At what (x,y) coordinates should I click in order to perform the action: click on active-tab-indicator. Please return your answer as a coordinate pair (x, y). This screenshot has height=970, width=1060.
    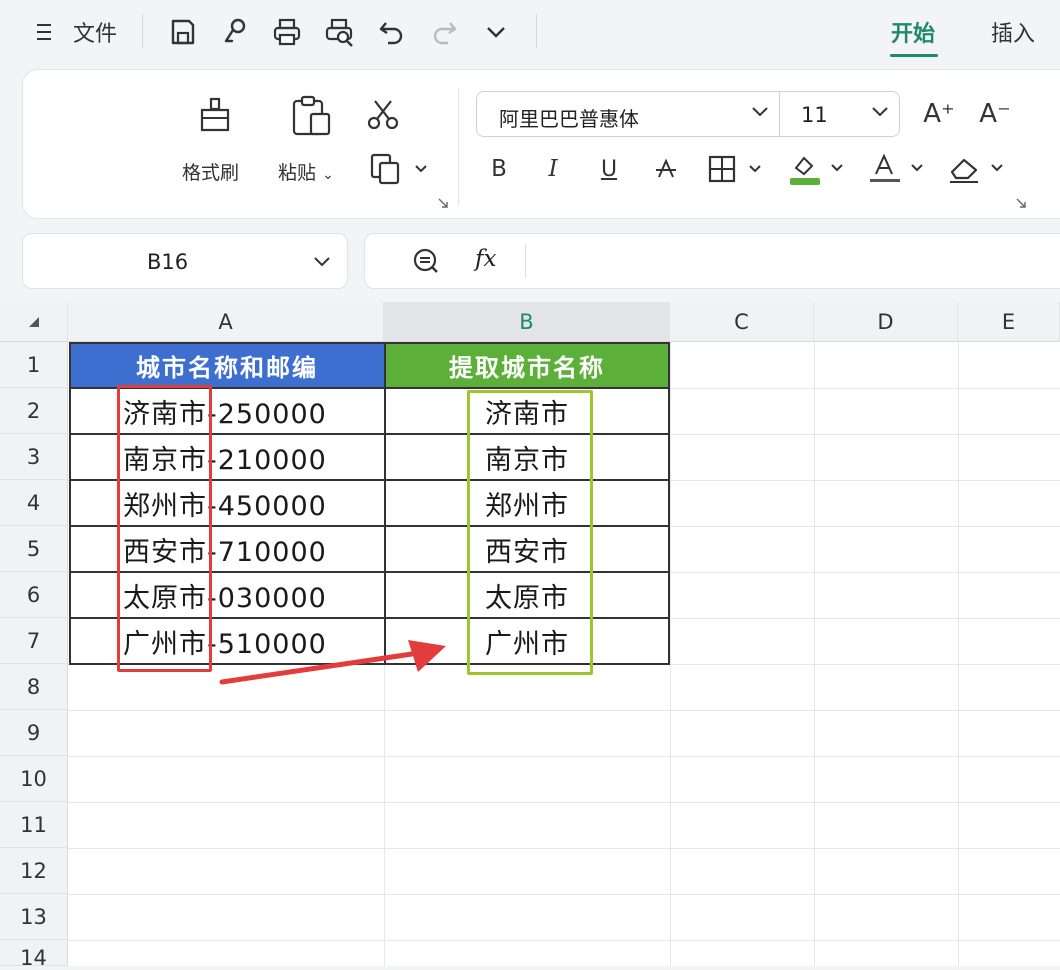
    Looking at the image, I should click on (914, 55).